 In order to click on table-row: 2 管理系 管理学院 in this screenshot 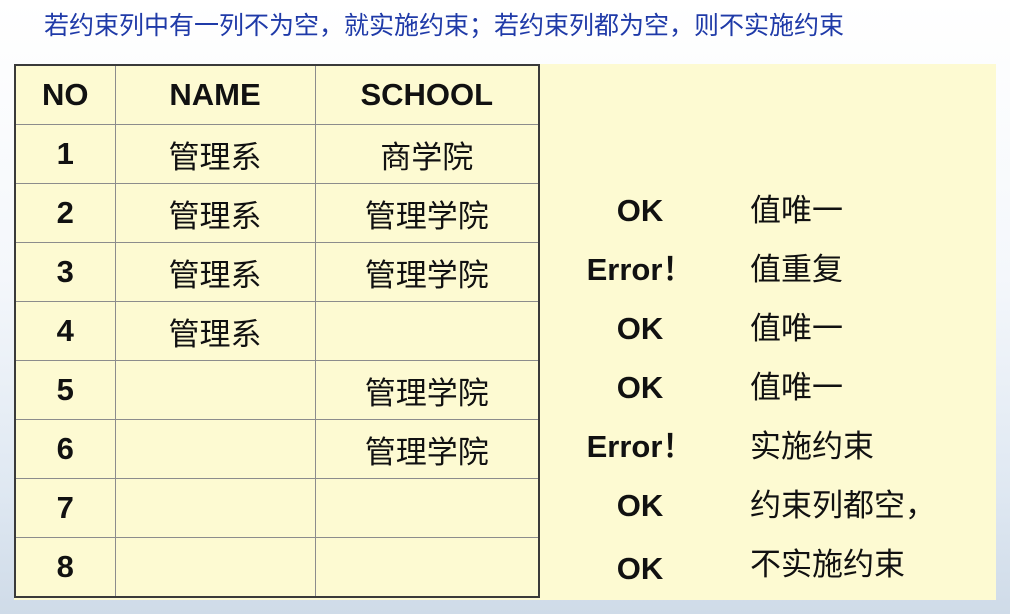, I will do `click(277, 213)`.